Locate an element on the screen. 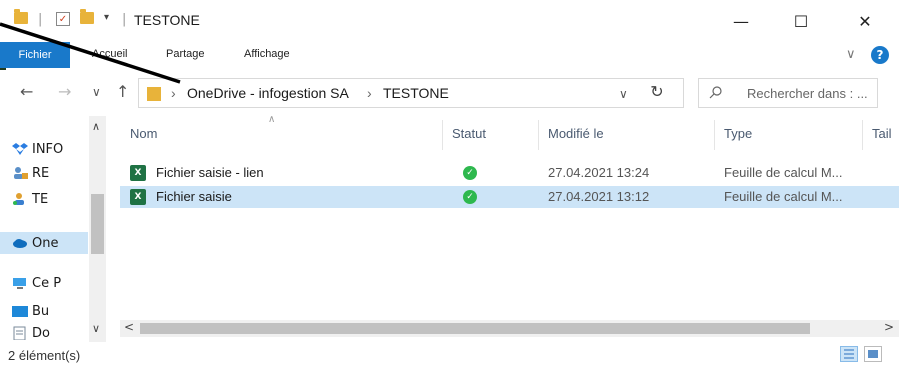 This screenshot has width=899, height=368. breadcrumb-testone: TESTONE is located at coordinates (416, 93).